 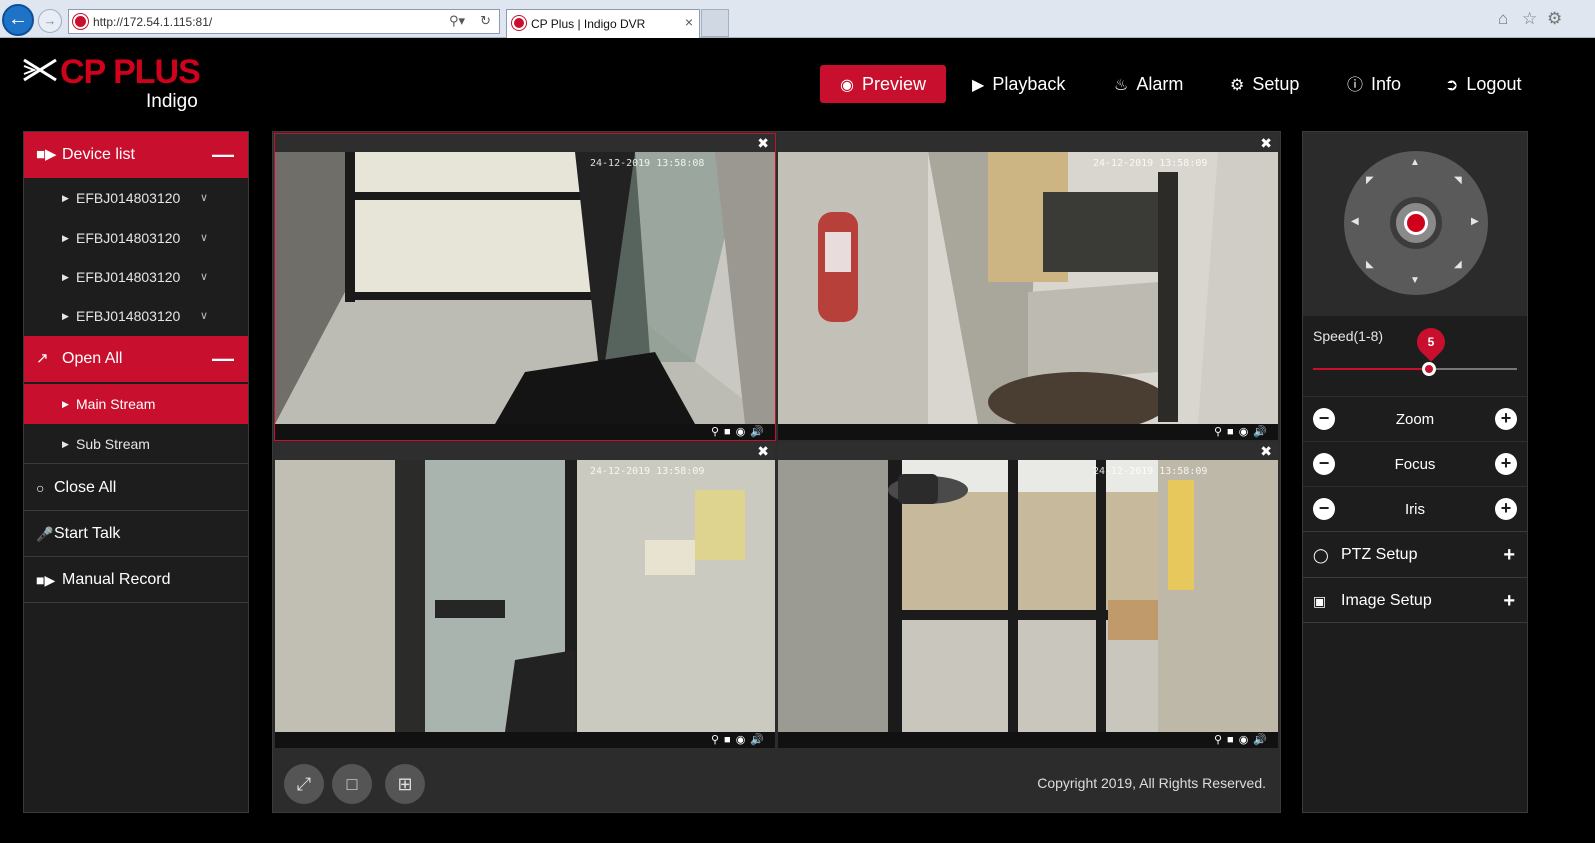 I want to click on close-all-button: ○ Close All, so click(x=136, y=488).